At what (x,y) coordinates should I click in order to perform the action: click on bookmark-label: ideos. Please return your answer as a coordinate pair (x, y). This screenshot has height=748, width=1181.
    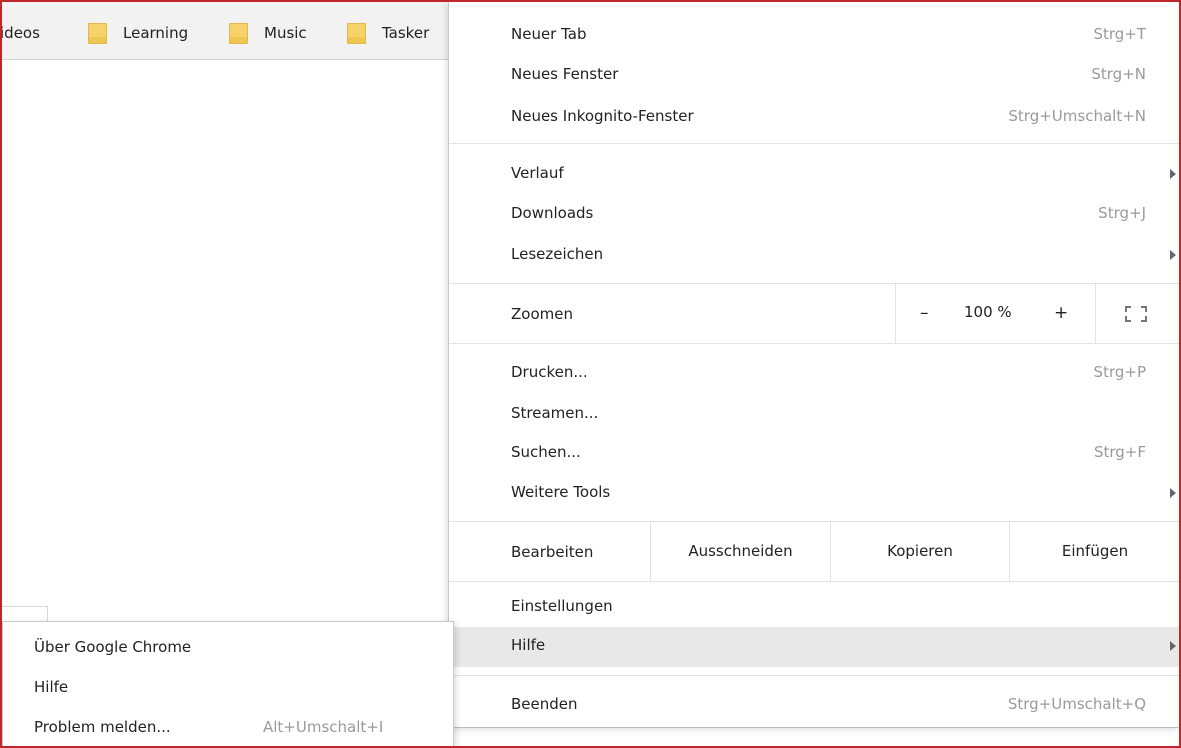
    Looking at the image, I should click on (21, 33).